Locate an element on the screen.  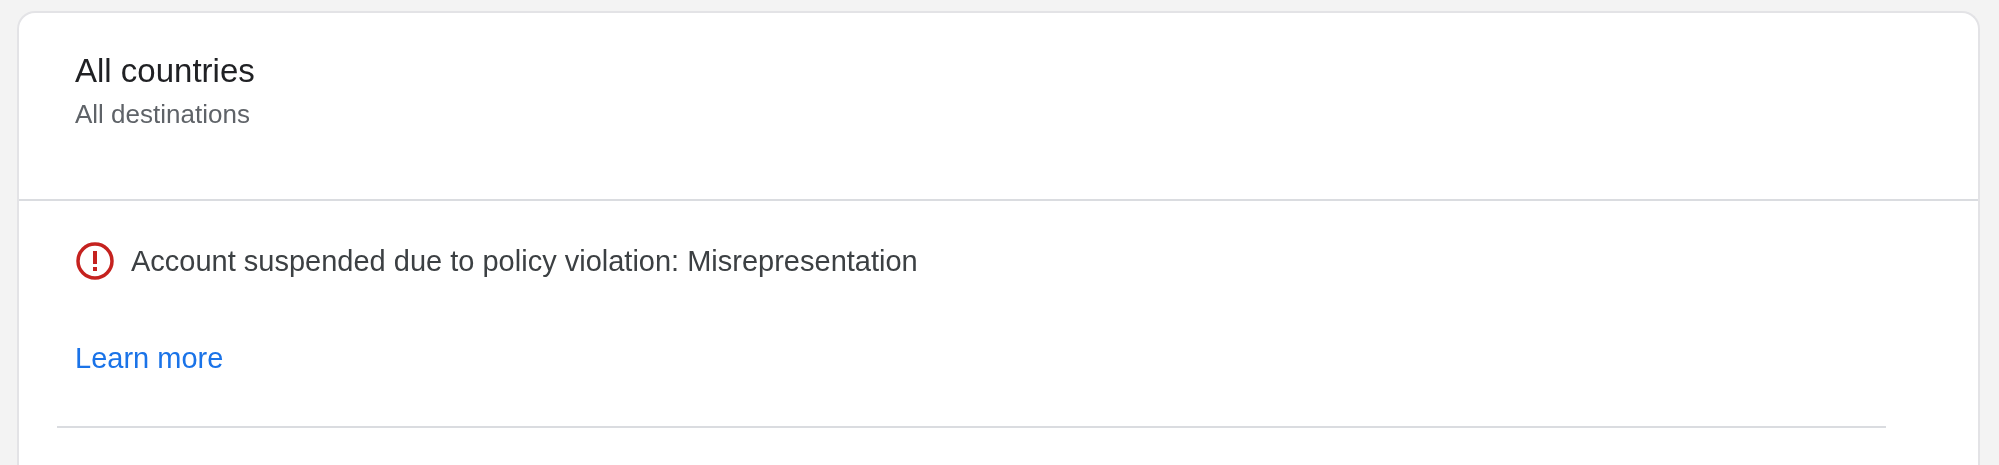
card-subtitle: All destinations is located at coordinates (163, 114).